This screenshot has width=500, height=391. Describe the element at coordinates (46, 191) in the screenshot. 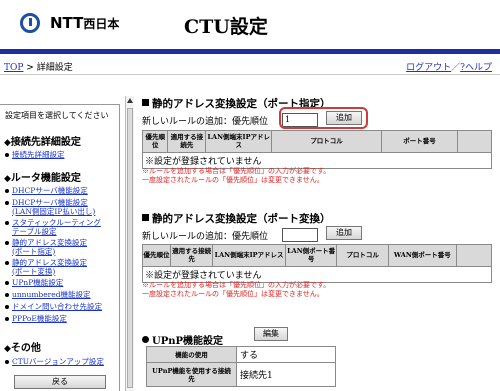

I see `sidebar-item-dhcp: DHCPサーバ機能設定` at that location.